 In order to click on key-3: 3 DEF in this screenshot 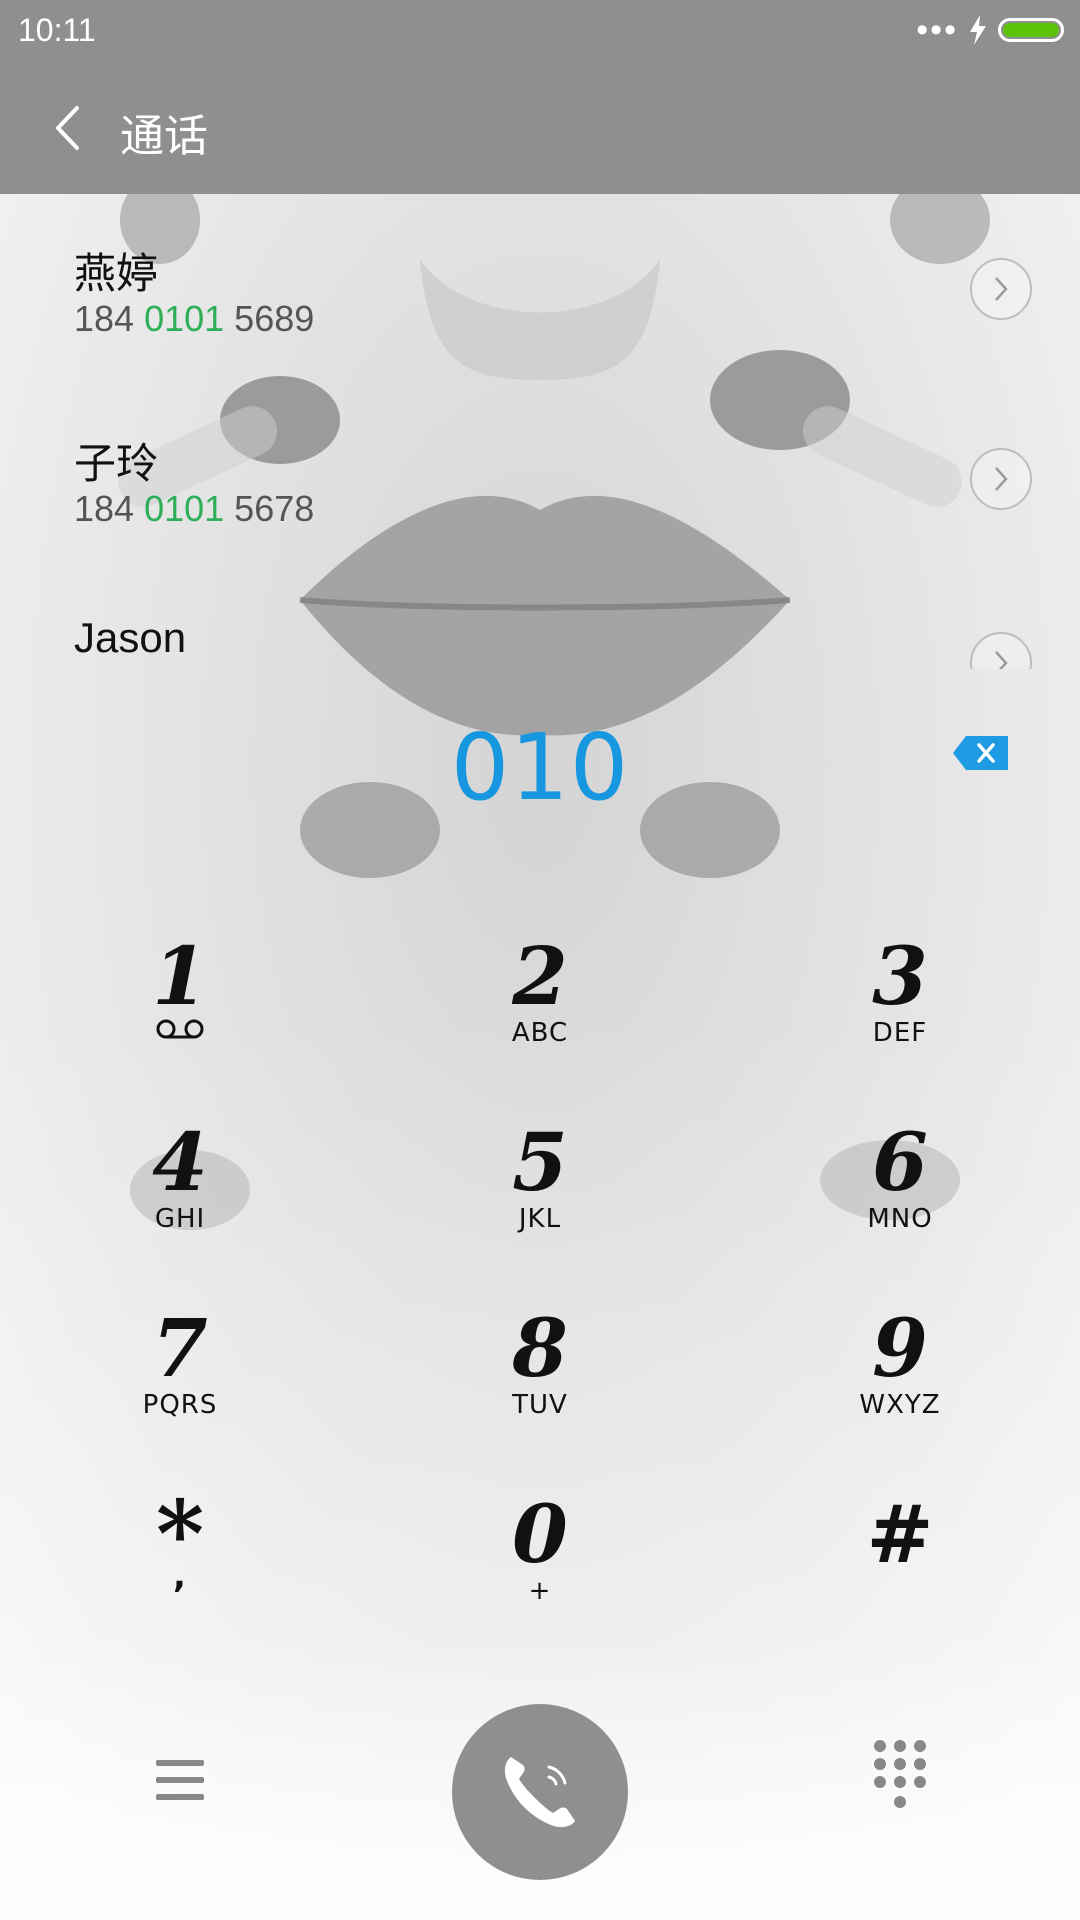, I will do `click(900, 1019)`.